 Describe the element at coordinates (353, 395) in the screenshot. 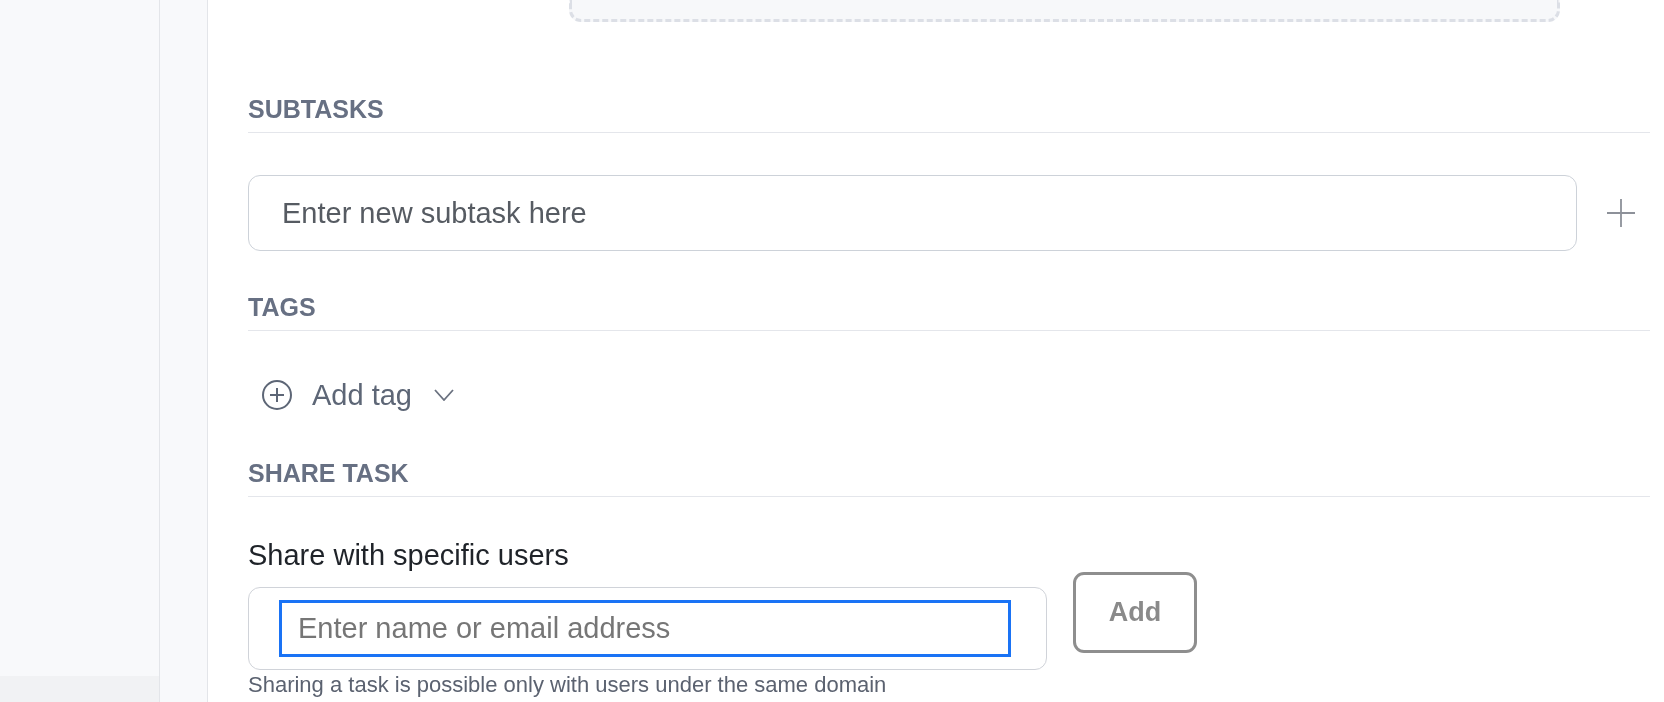

I see `add-tag-dropdown: Add tag` at that location.